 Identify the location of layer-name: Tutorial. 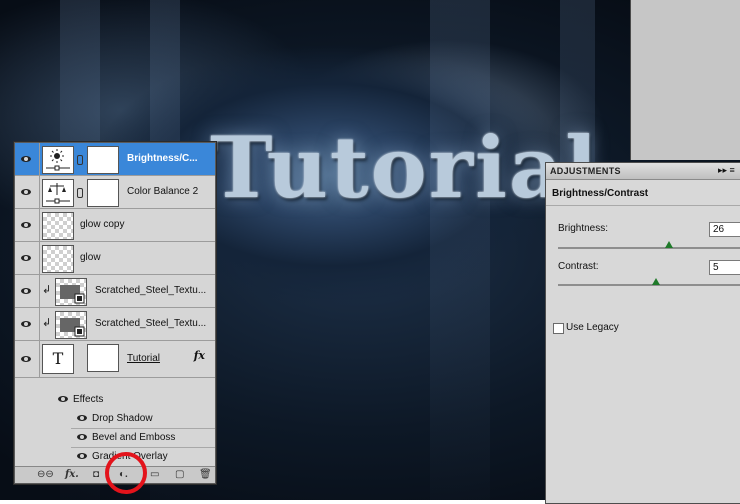
(143, 358).